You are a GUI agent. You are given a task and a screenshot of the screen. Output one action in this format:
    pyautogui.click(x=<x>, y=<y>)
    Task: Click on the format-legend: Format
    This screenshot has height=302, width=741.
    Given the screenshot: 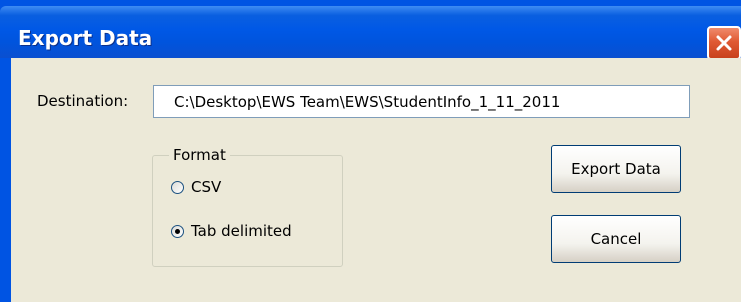 What is the action you would take?
    pyautogui.click(x=199, y=155)
    